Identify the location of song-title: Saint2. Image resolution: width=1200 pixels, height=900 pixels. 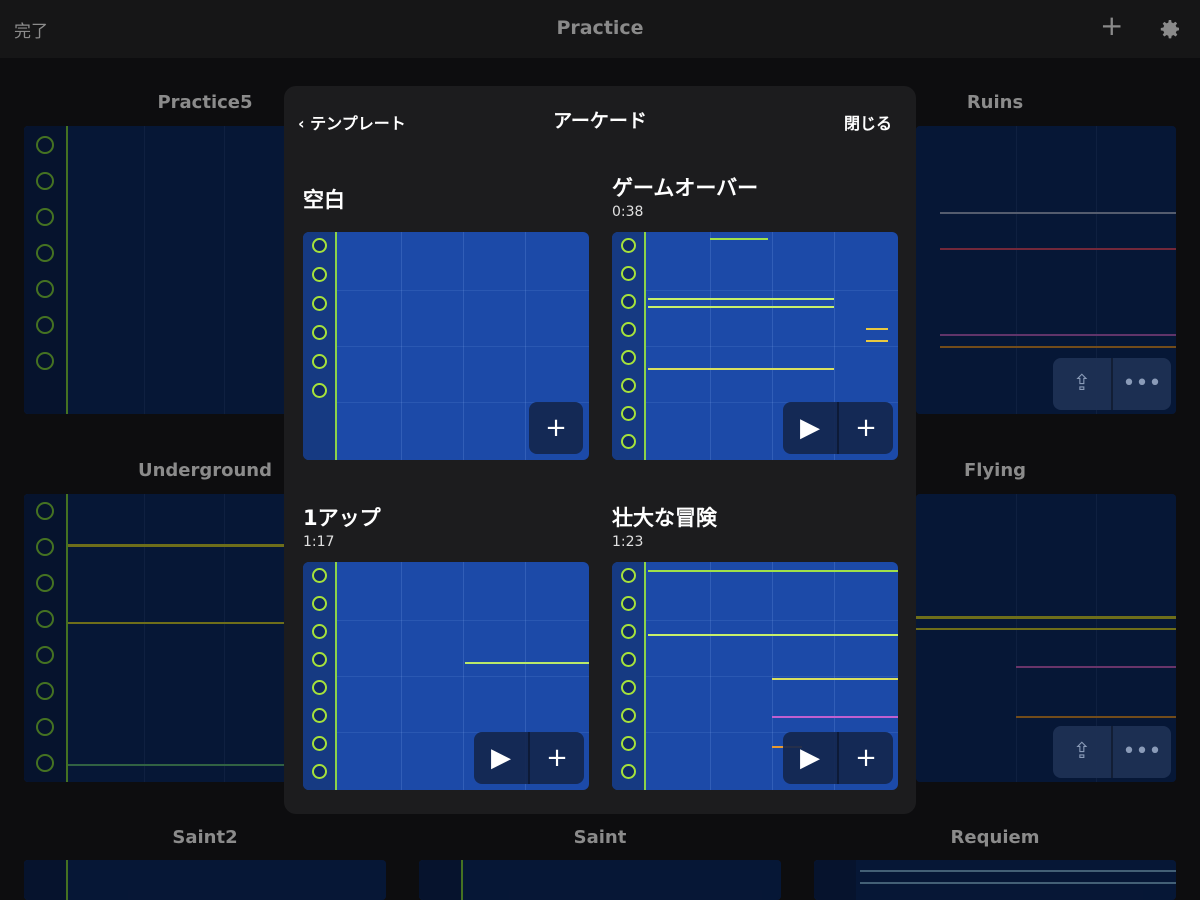
(205, 837).